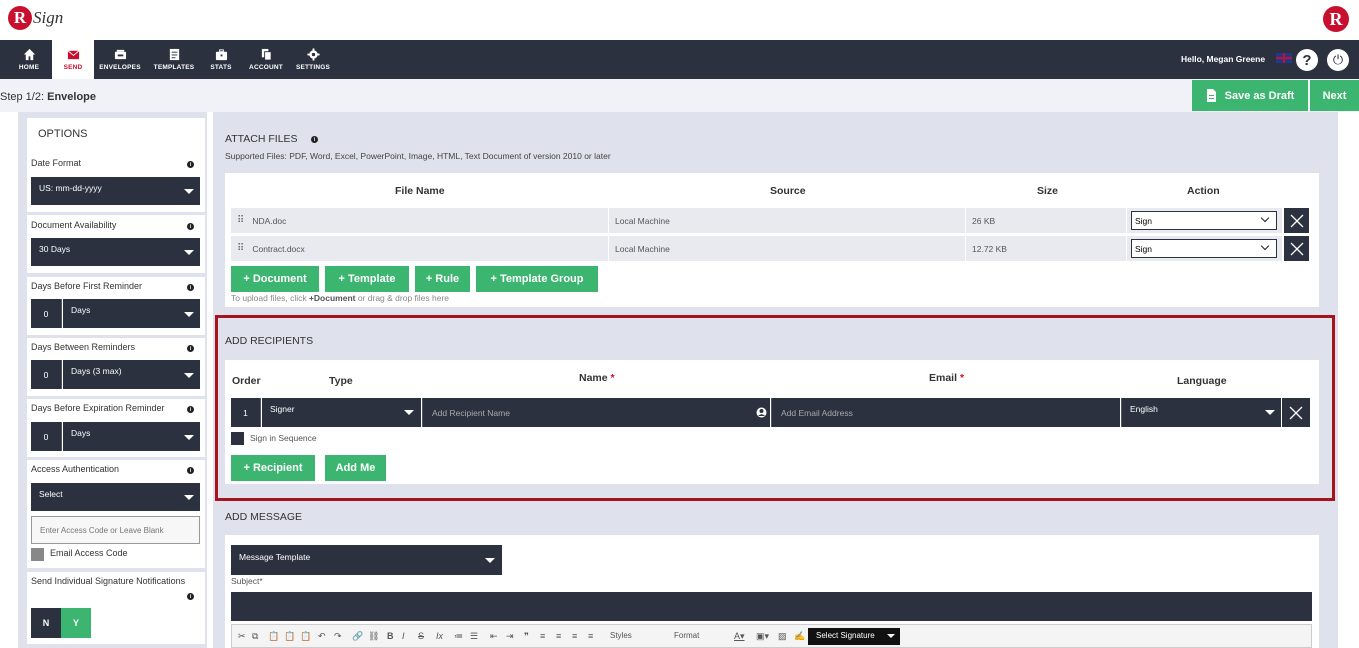 The height and width of the screenshot is (648, 1359). Describe the element at coordinates (526, 636) in the screenshot. I see `blockquote-icon: ❞` at that location.